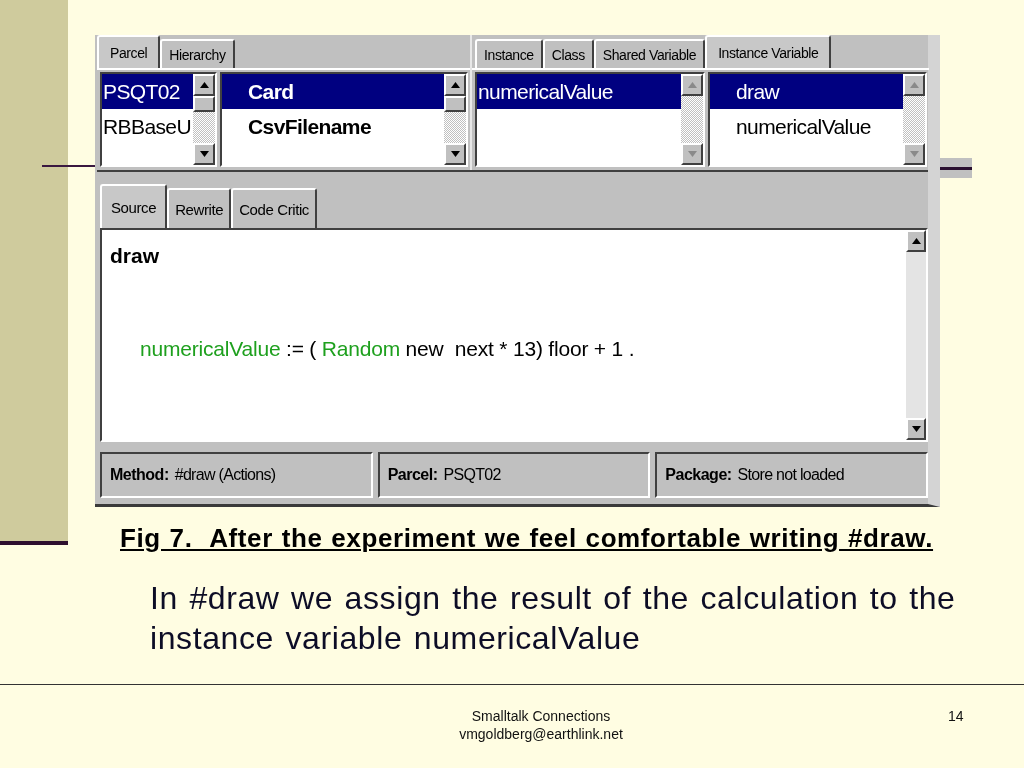 This screenshot has height=768, width=1024. What do you see at coordinates (387, 349) in the screenshot?
I see `code-line: numericalValue := ( Random new next * 13) floor + 1 .` at bounding box center [387, 349].